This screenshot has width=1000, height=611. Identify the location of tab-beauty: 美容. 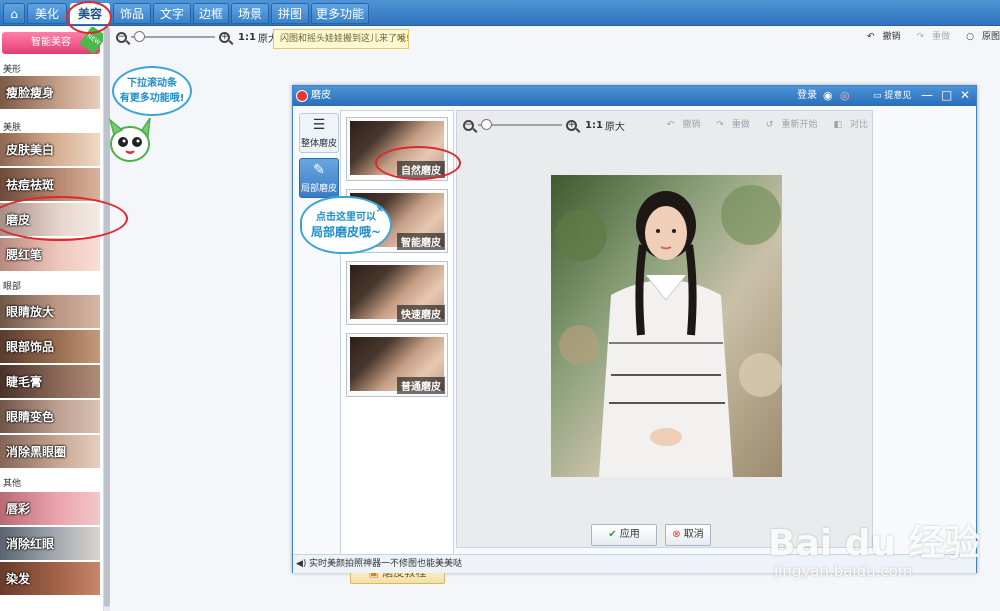
(90, 13).